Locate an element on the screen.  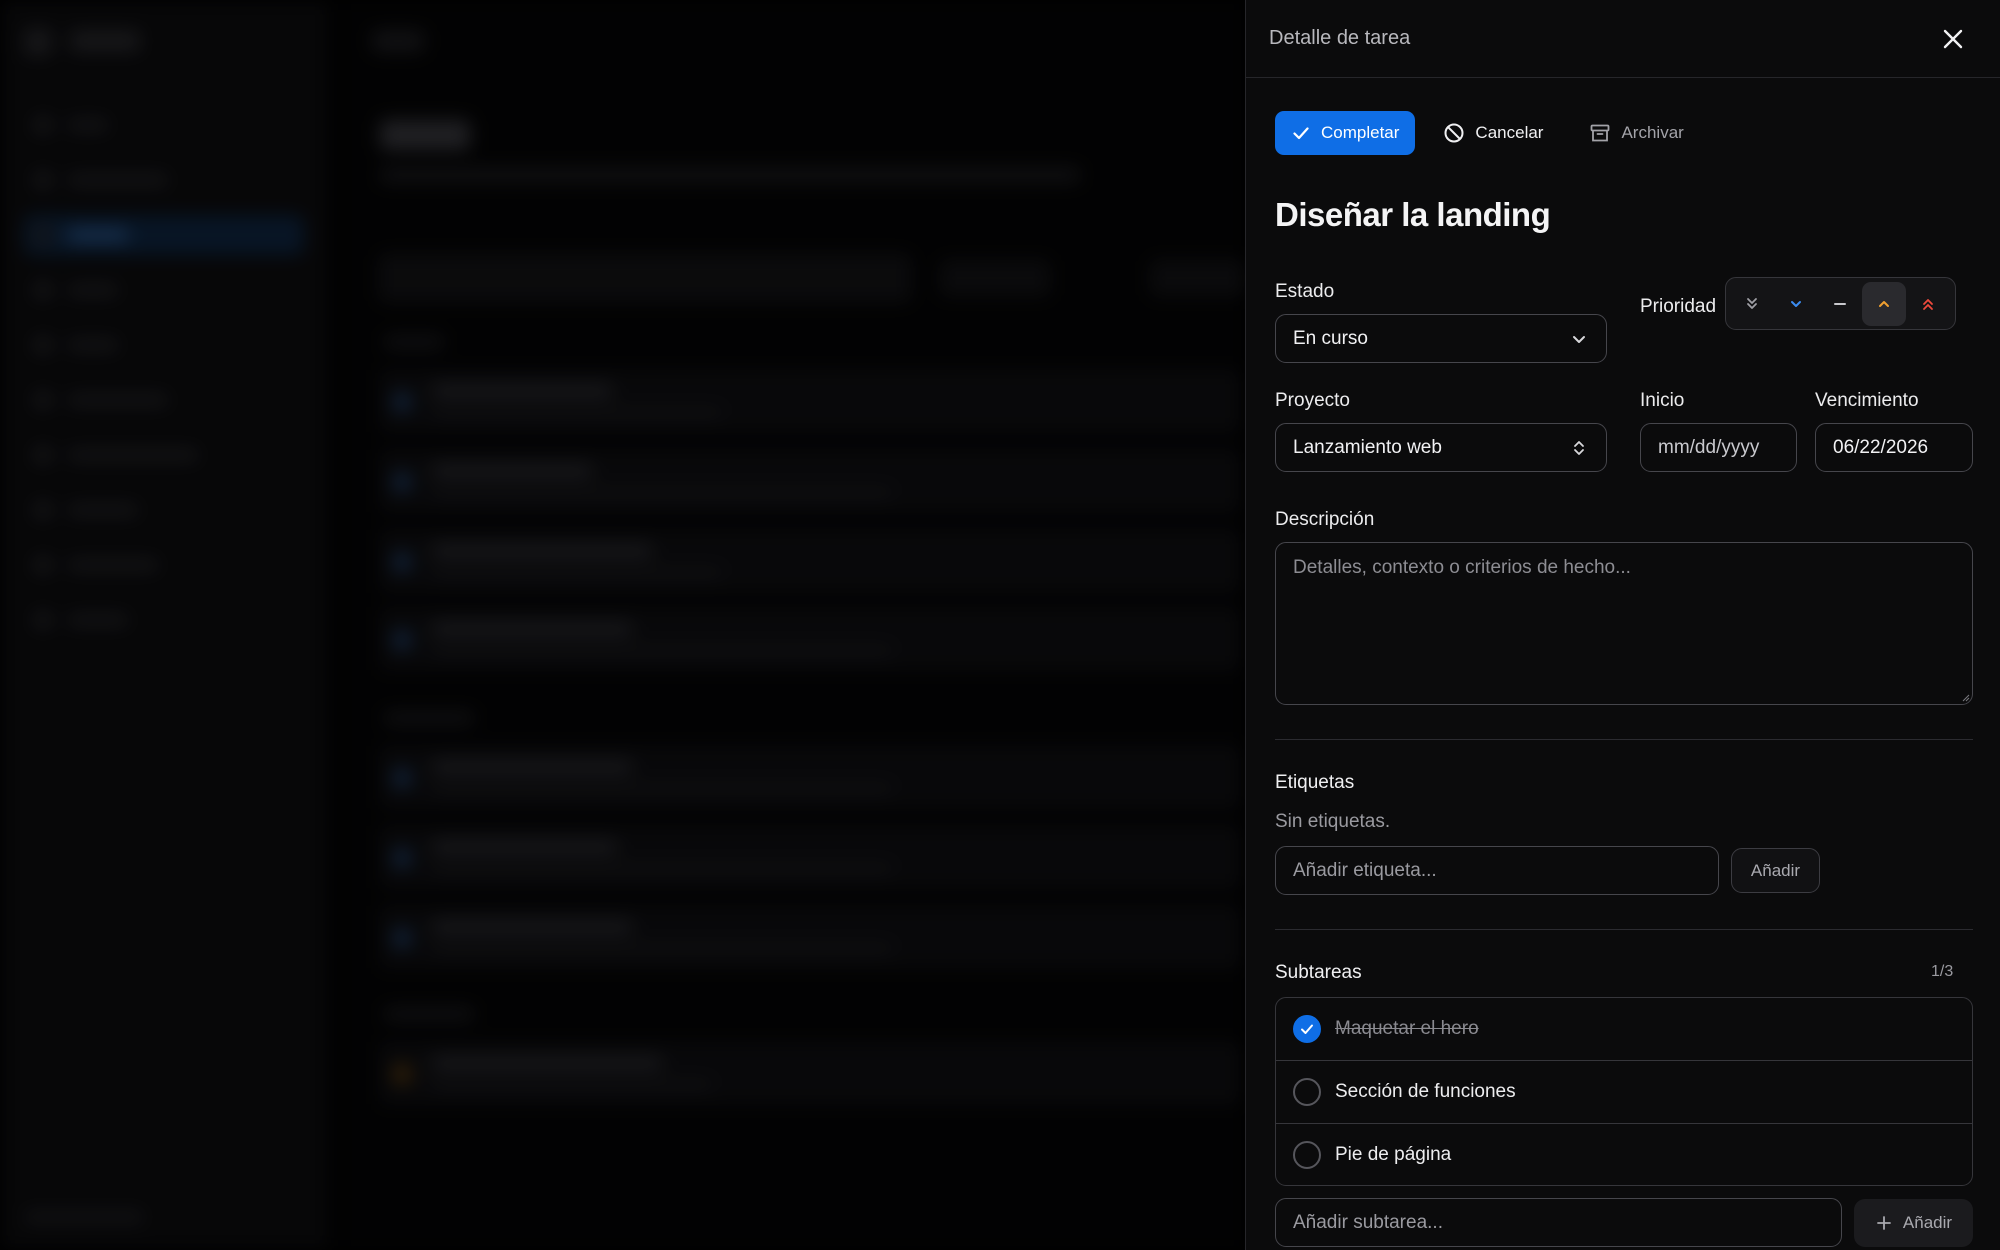
ban-icon is located at coordinates (1454, 133).